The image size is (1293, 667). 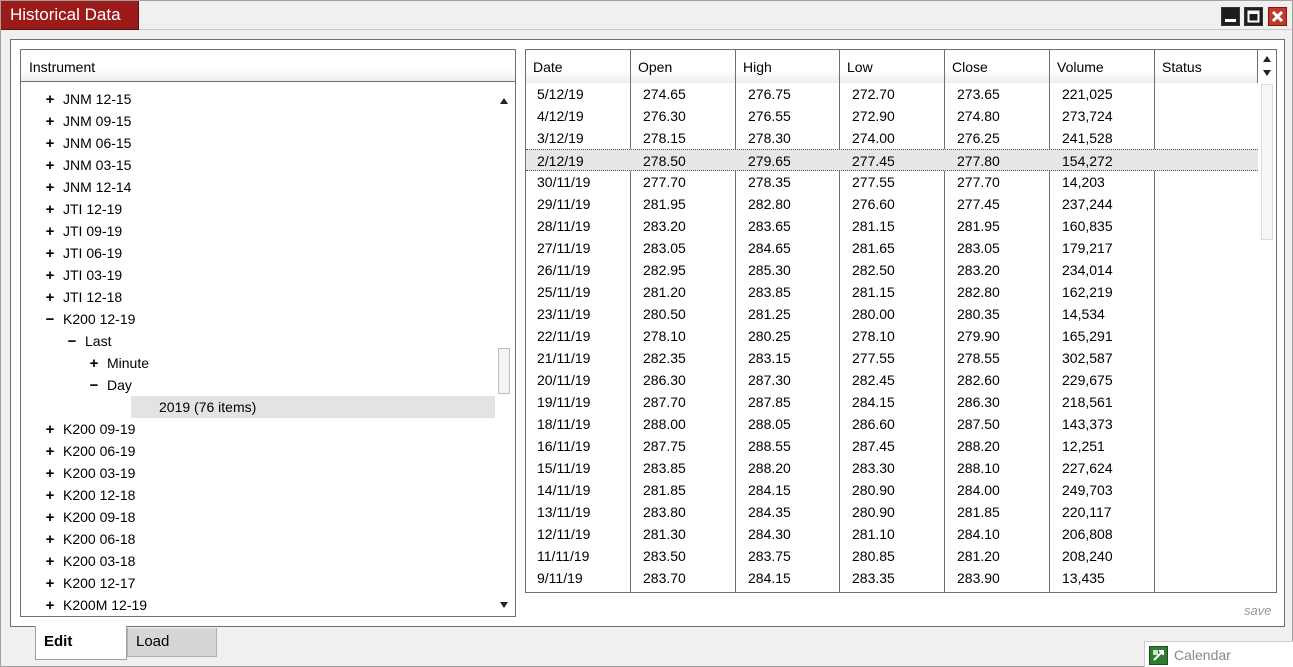 I want to click on scroll-down-icon, so click(x=504, y=605).